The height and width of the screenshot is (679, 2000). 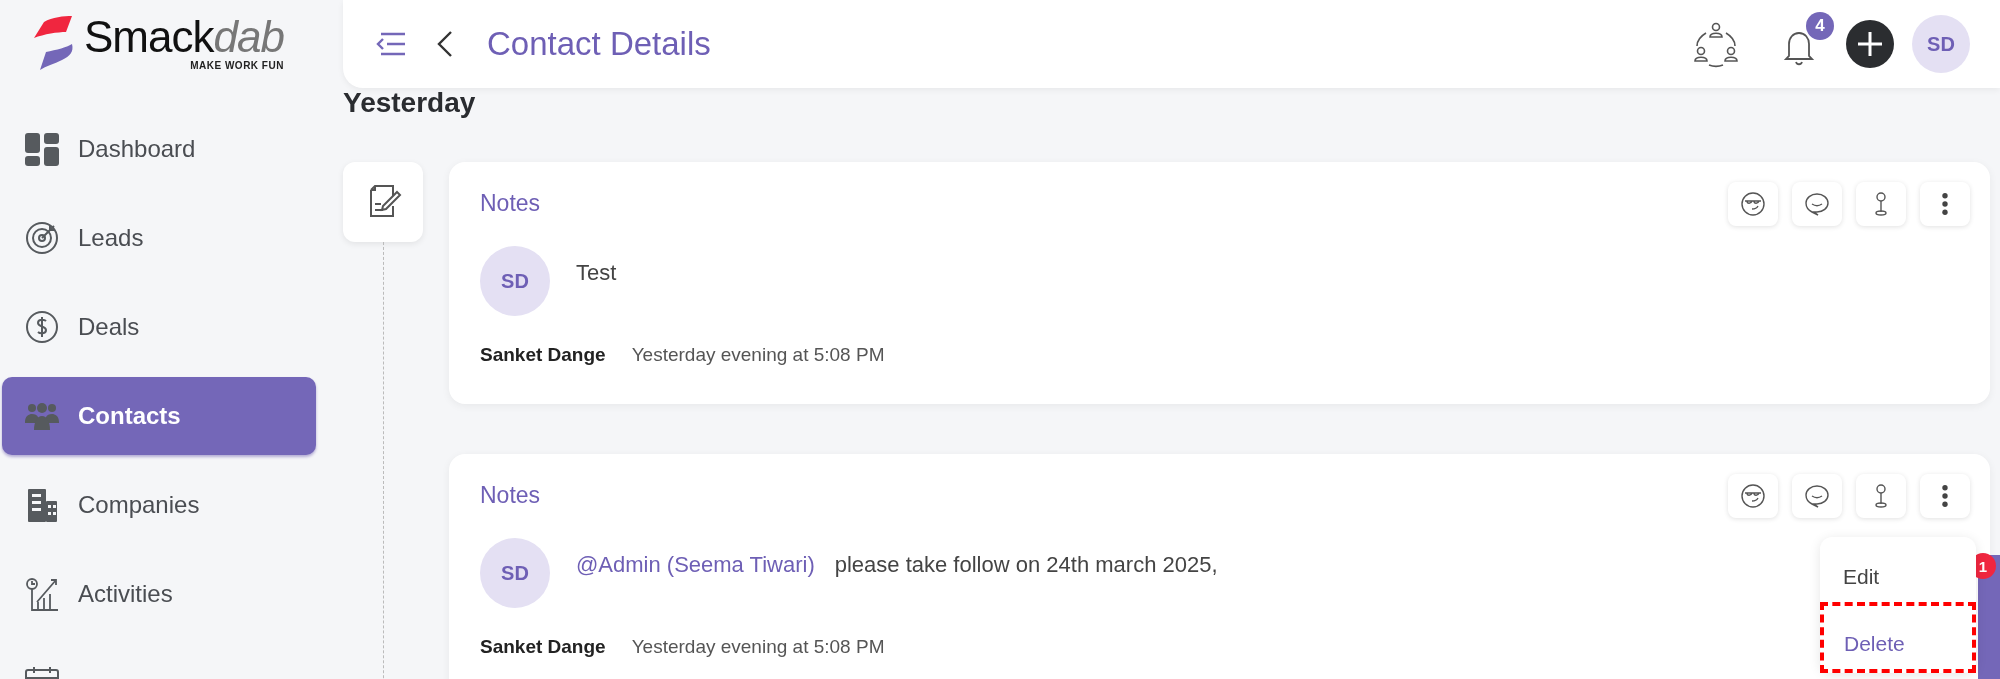 What do you see at coordinates (1941, 44) in the screenshot?
I see `user-avatar: SD` at bounding box center [1941, 44].